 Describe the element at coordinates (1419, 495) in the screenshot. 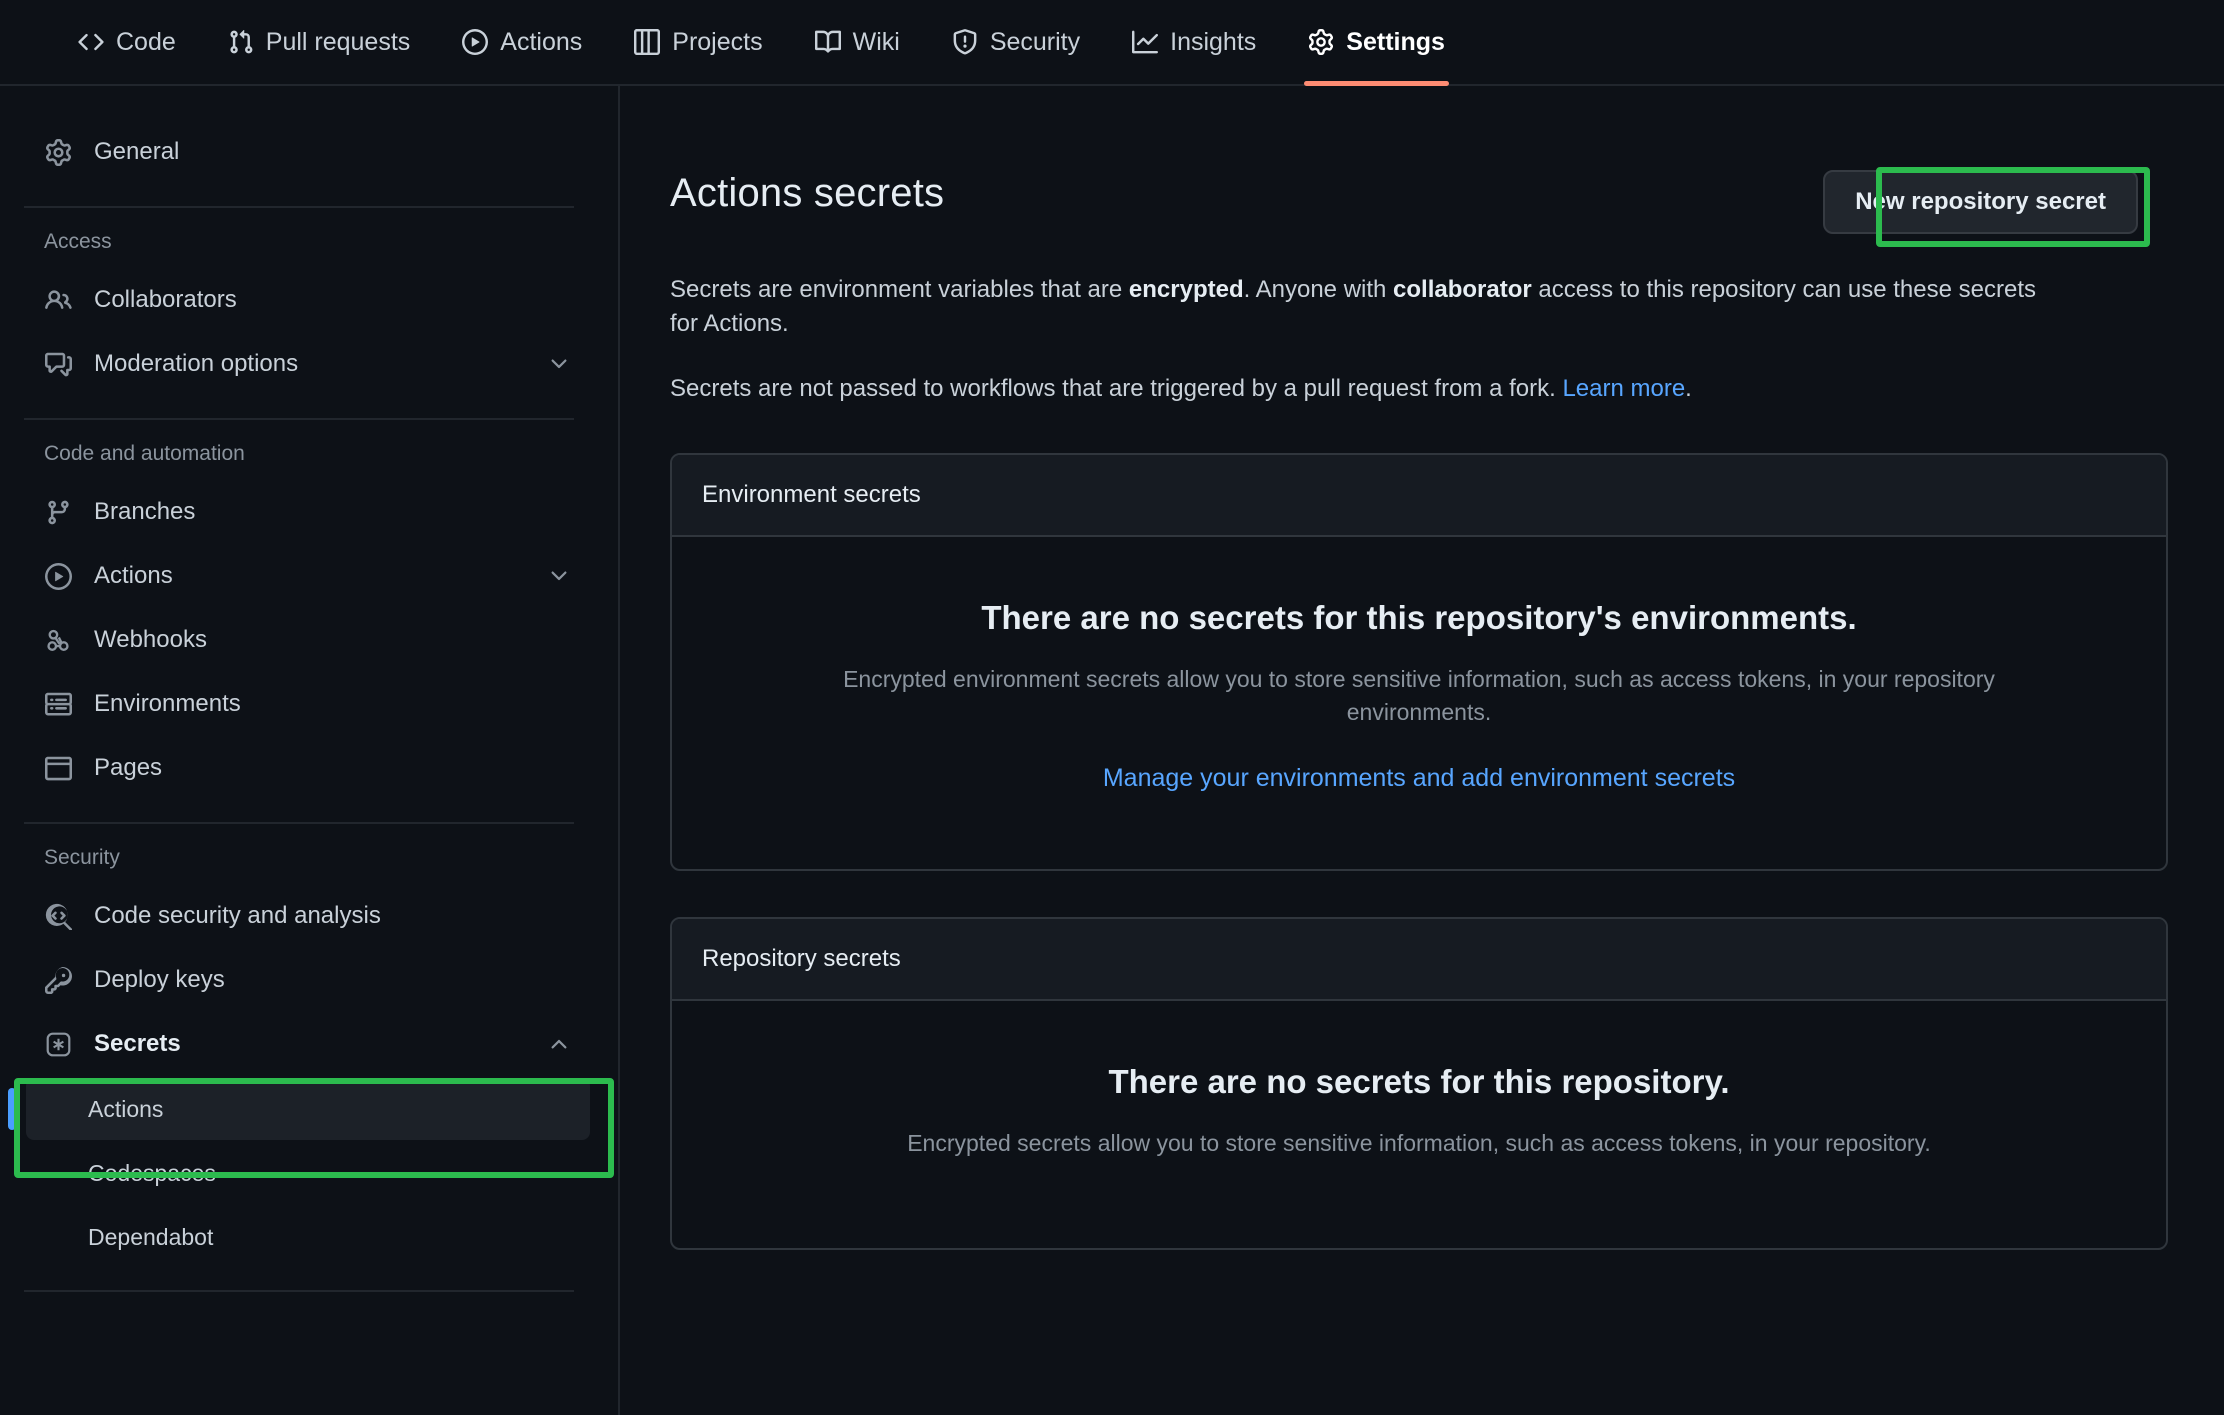

I see `environment-secrets-card-header: Environment secrets` at that location.